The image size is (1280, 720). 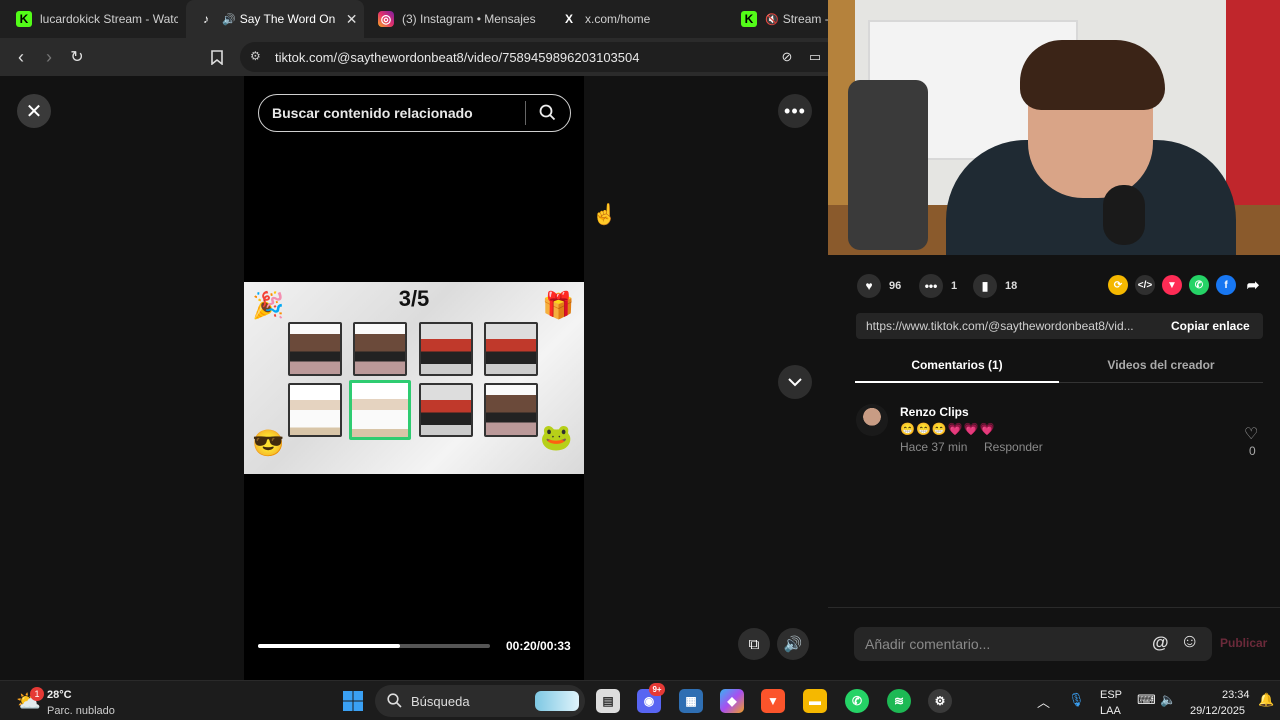 What do you see at coordinates (81, 711) in the screenshot?
I see `weather-desc: Parc. nublado` at bounding box center [81, 711].